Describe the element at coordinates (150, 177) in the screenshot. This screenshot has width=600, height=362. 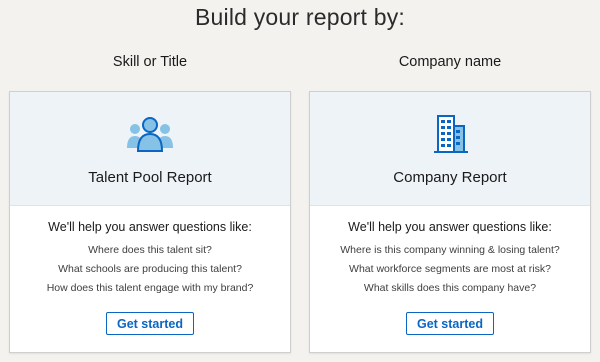
I see `card-title: Talent Pool Report` at that location.